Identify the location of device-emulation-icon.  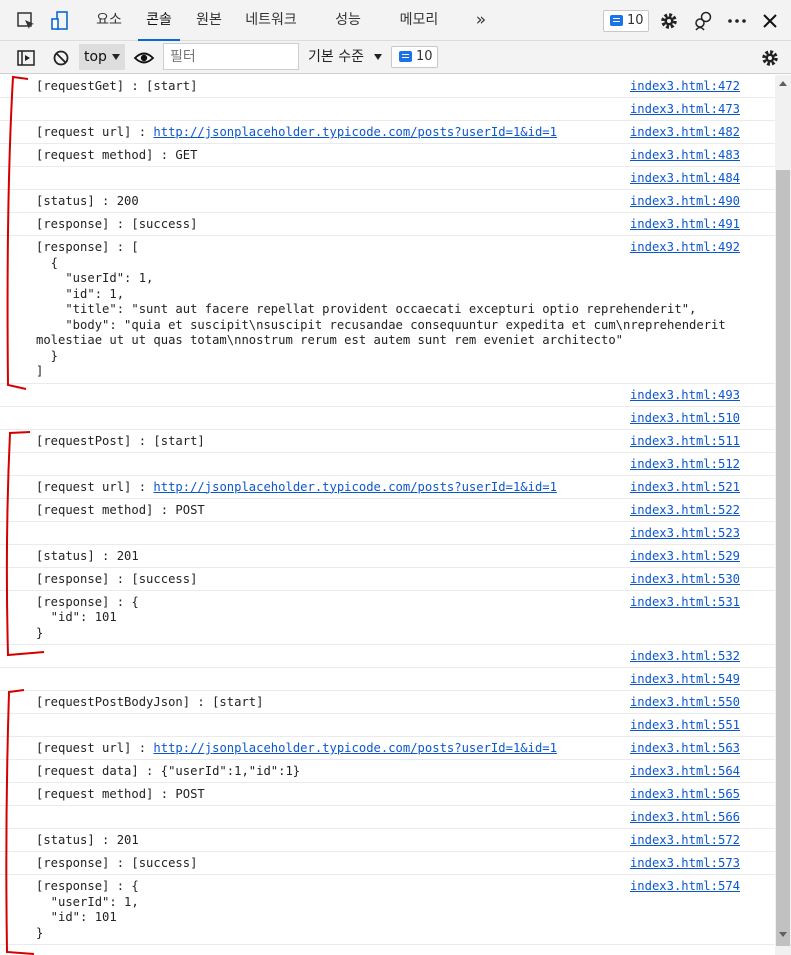
(60, 21).